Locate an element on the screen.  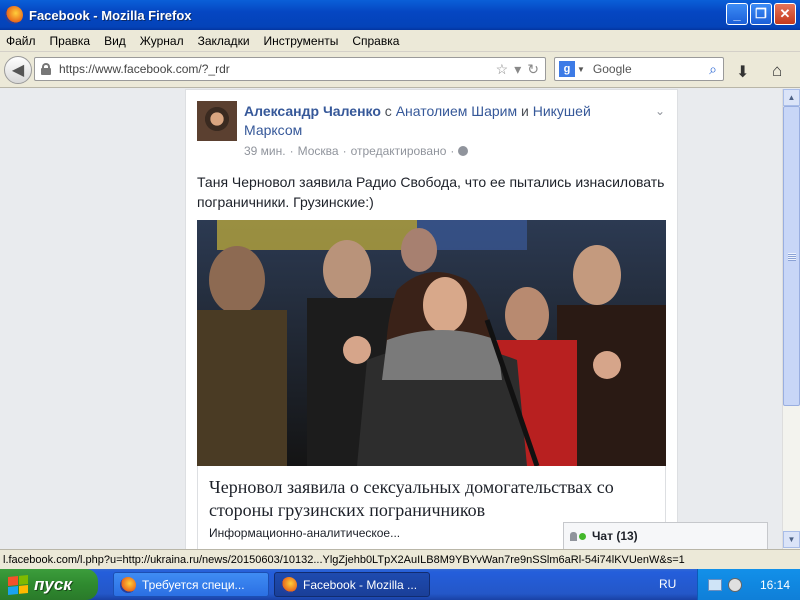
menu-tools: Инструменты is located at coordinates (301, 41).